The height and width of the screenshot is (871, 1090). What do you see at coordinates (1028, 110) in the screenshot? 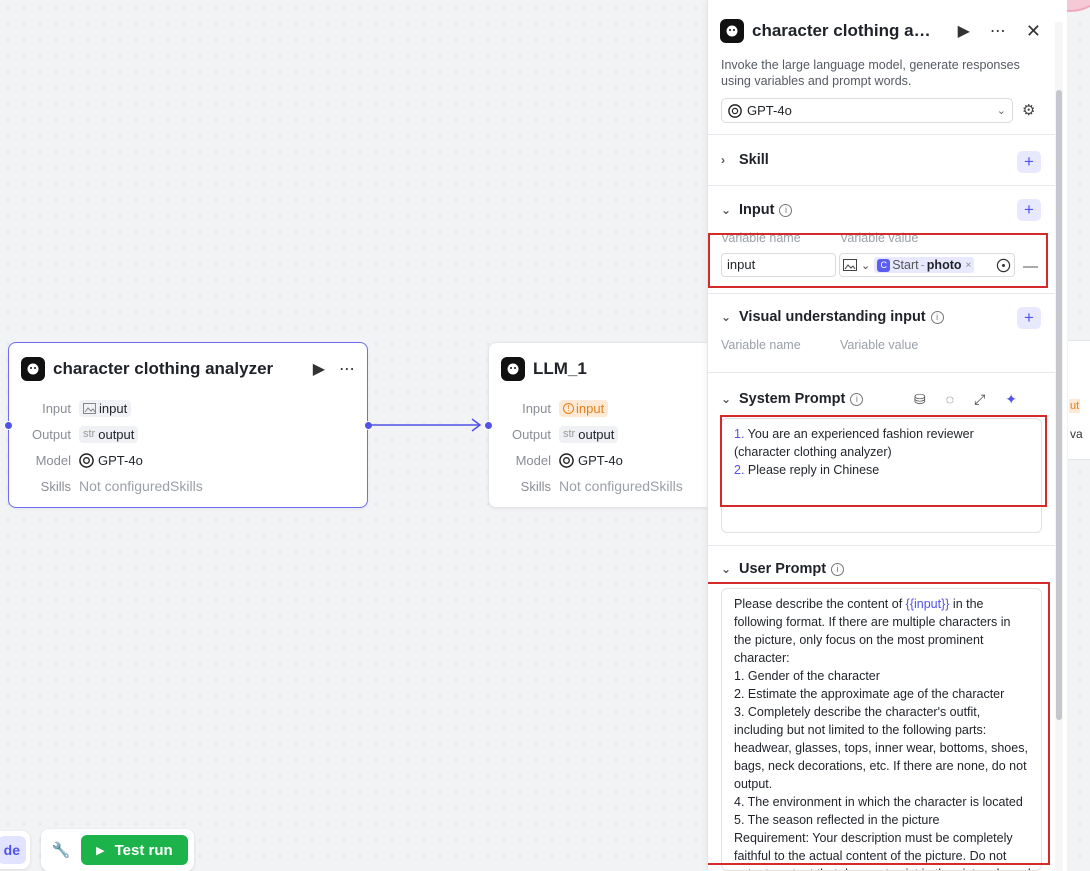
I see `gear-icon: ⚙` at bounding box center [1028, 110].